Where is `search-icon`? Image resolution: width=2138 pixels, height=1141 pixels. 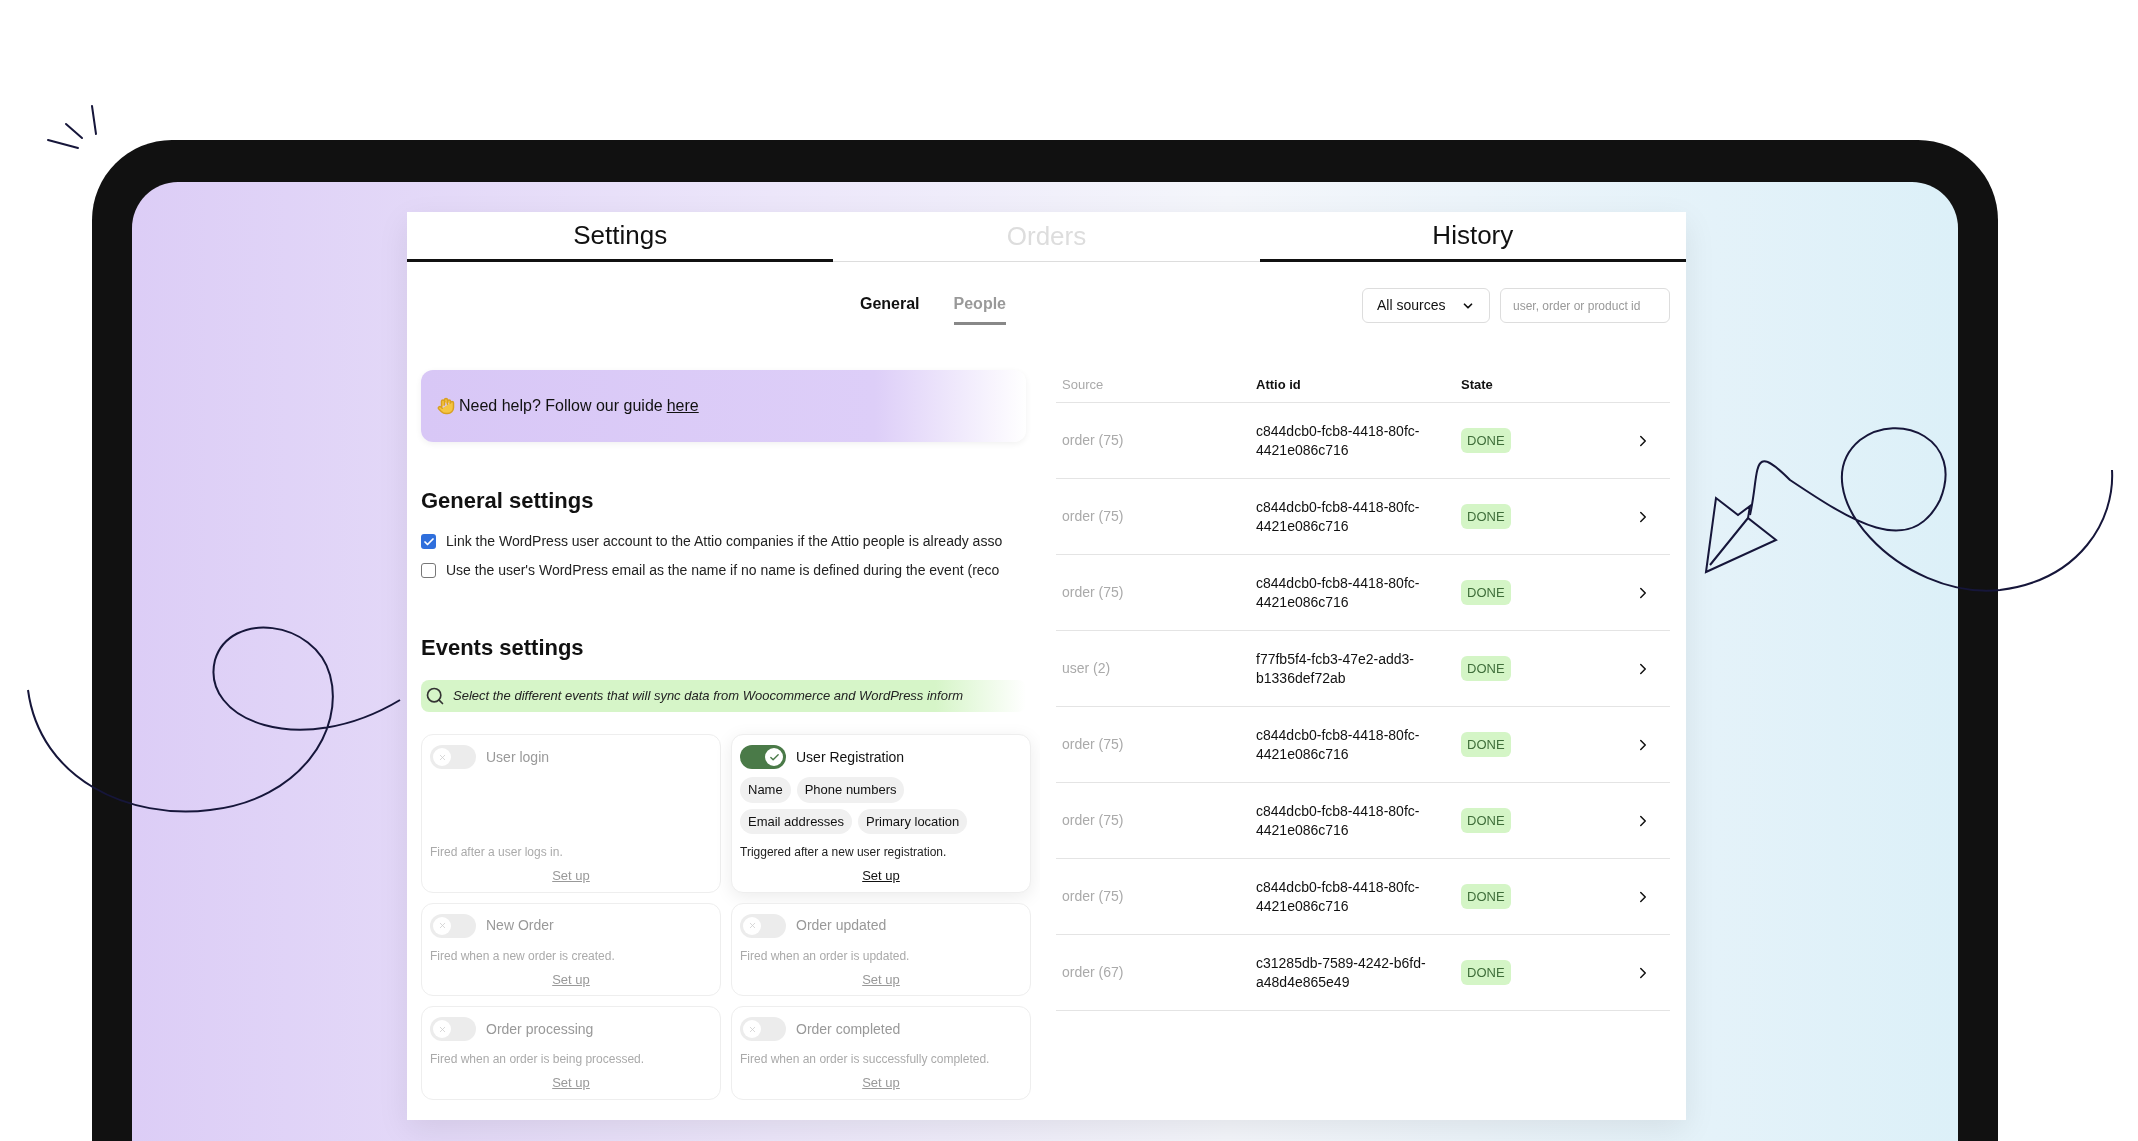 search-icon is located at coordinates (435, 696).